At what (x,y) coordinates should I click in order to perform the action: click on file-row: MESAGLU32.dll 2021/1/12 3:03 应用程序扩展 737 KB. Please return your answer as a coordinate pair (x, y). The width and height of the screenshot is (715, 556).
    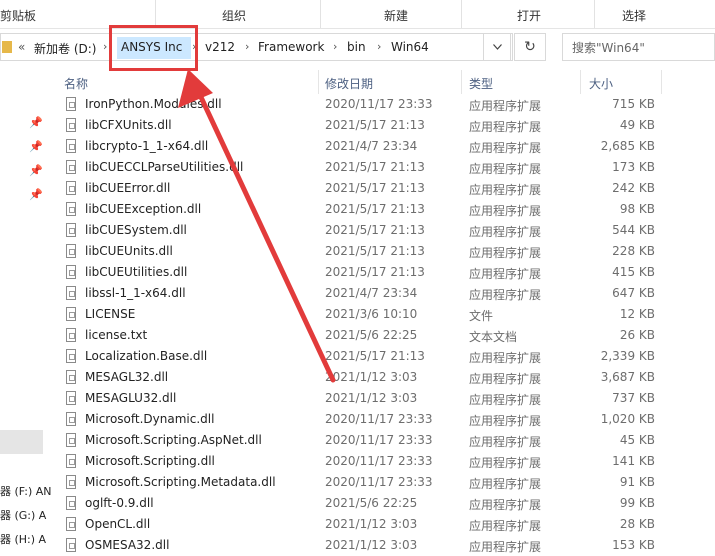
    Looking at the image, I should click on (388, 398).